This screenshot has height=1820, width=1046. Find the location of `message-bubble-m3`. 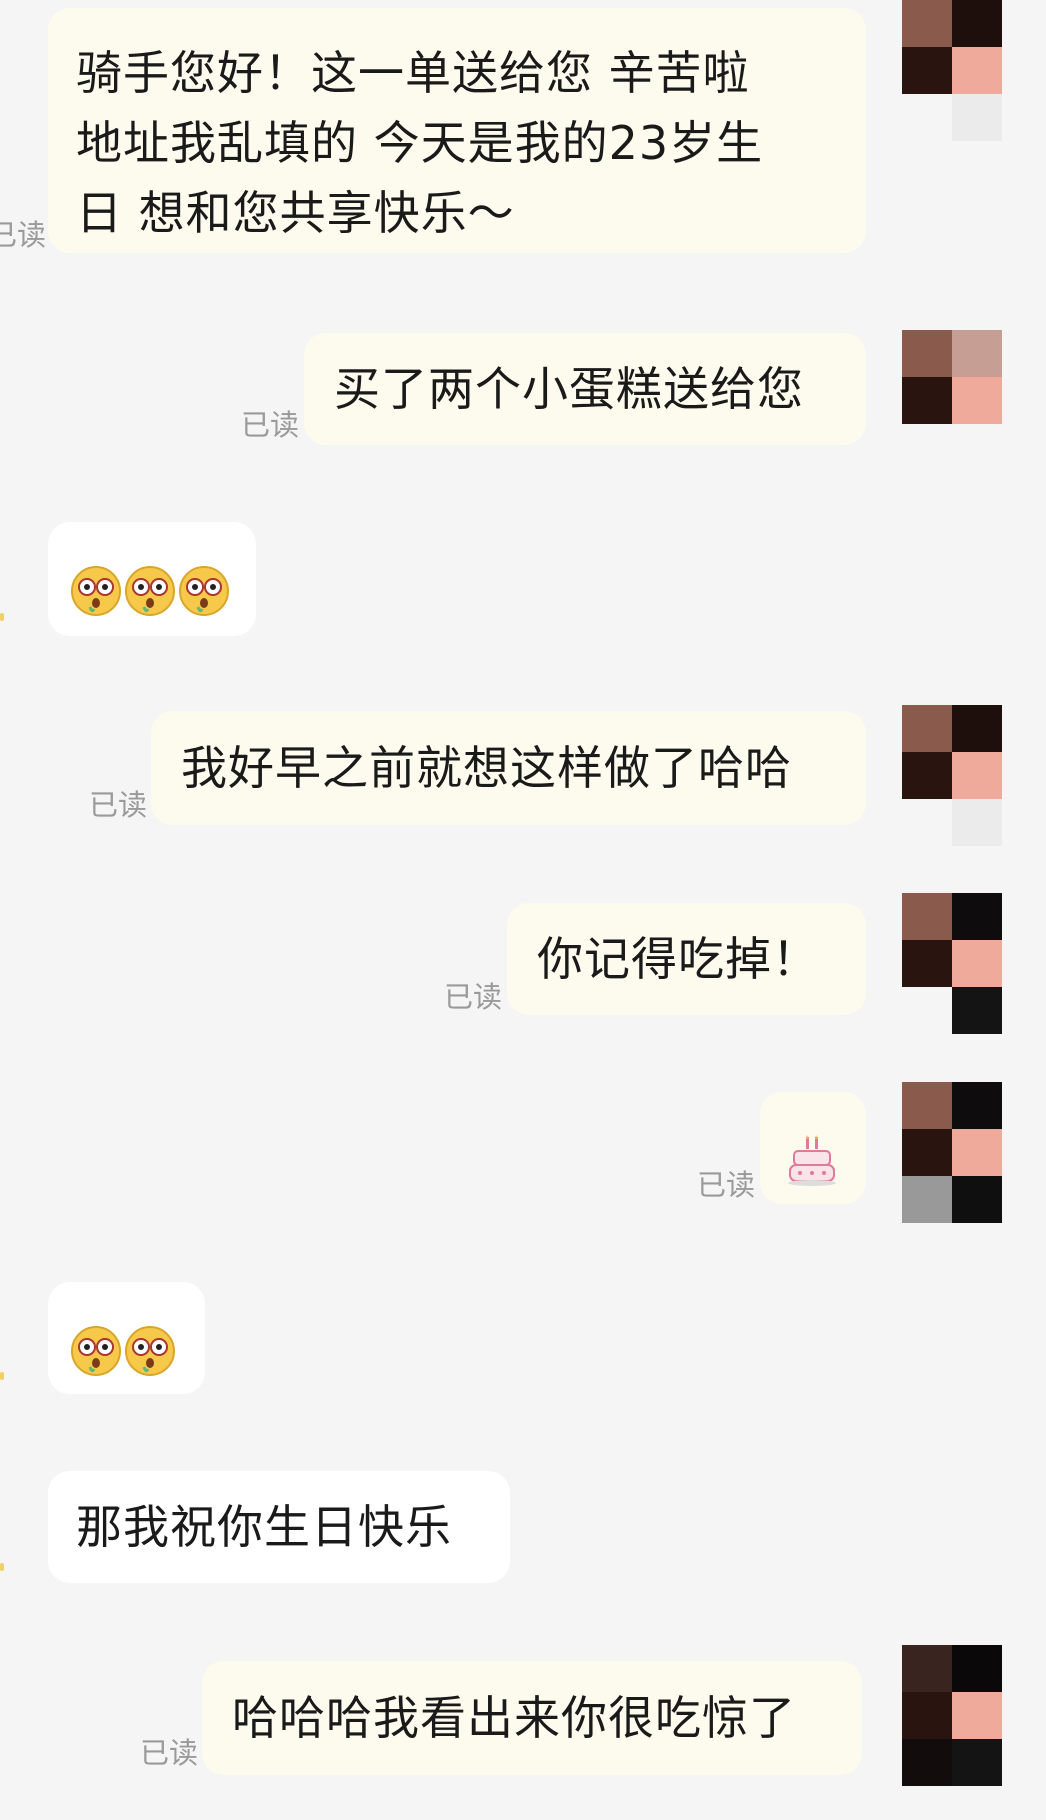

message-bubble-m3 is located at coordinates (152, 579).